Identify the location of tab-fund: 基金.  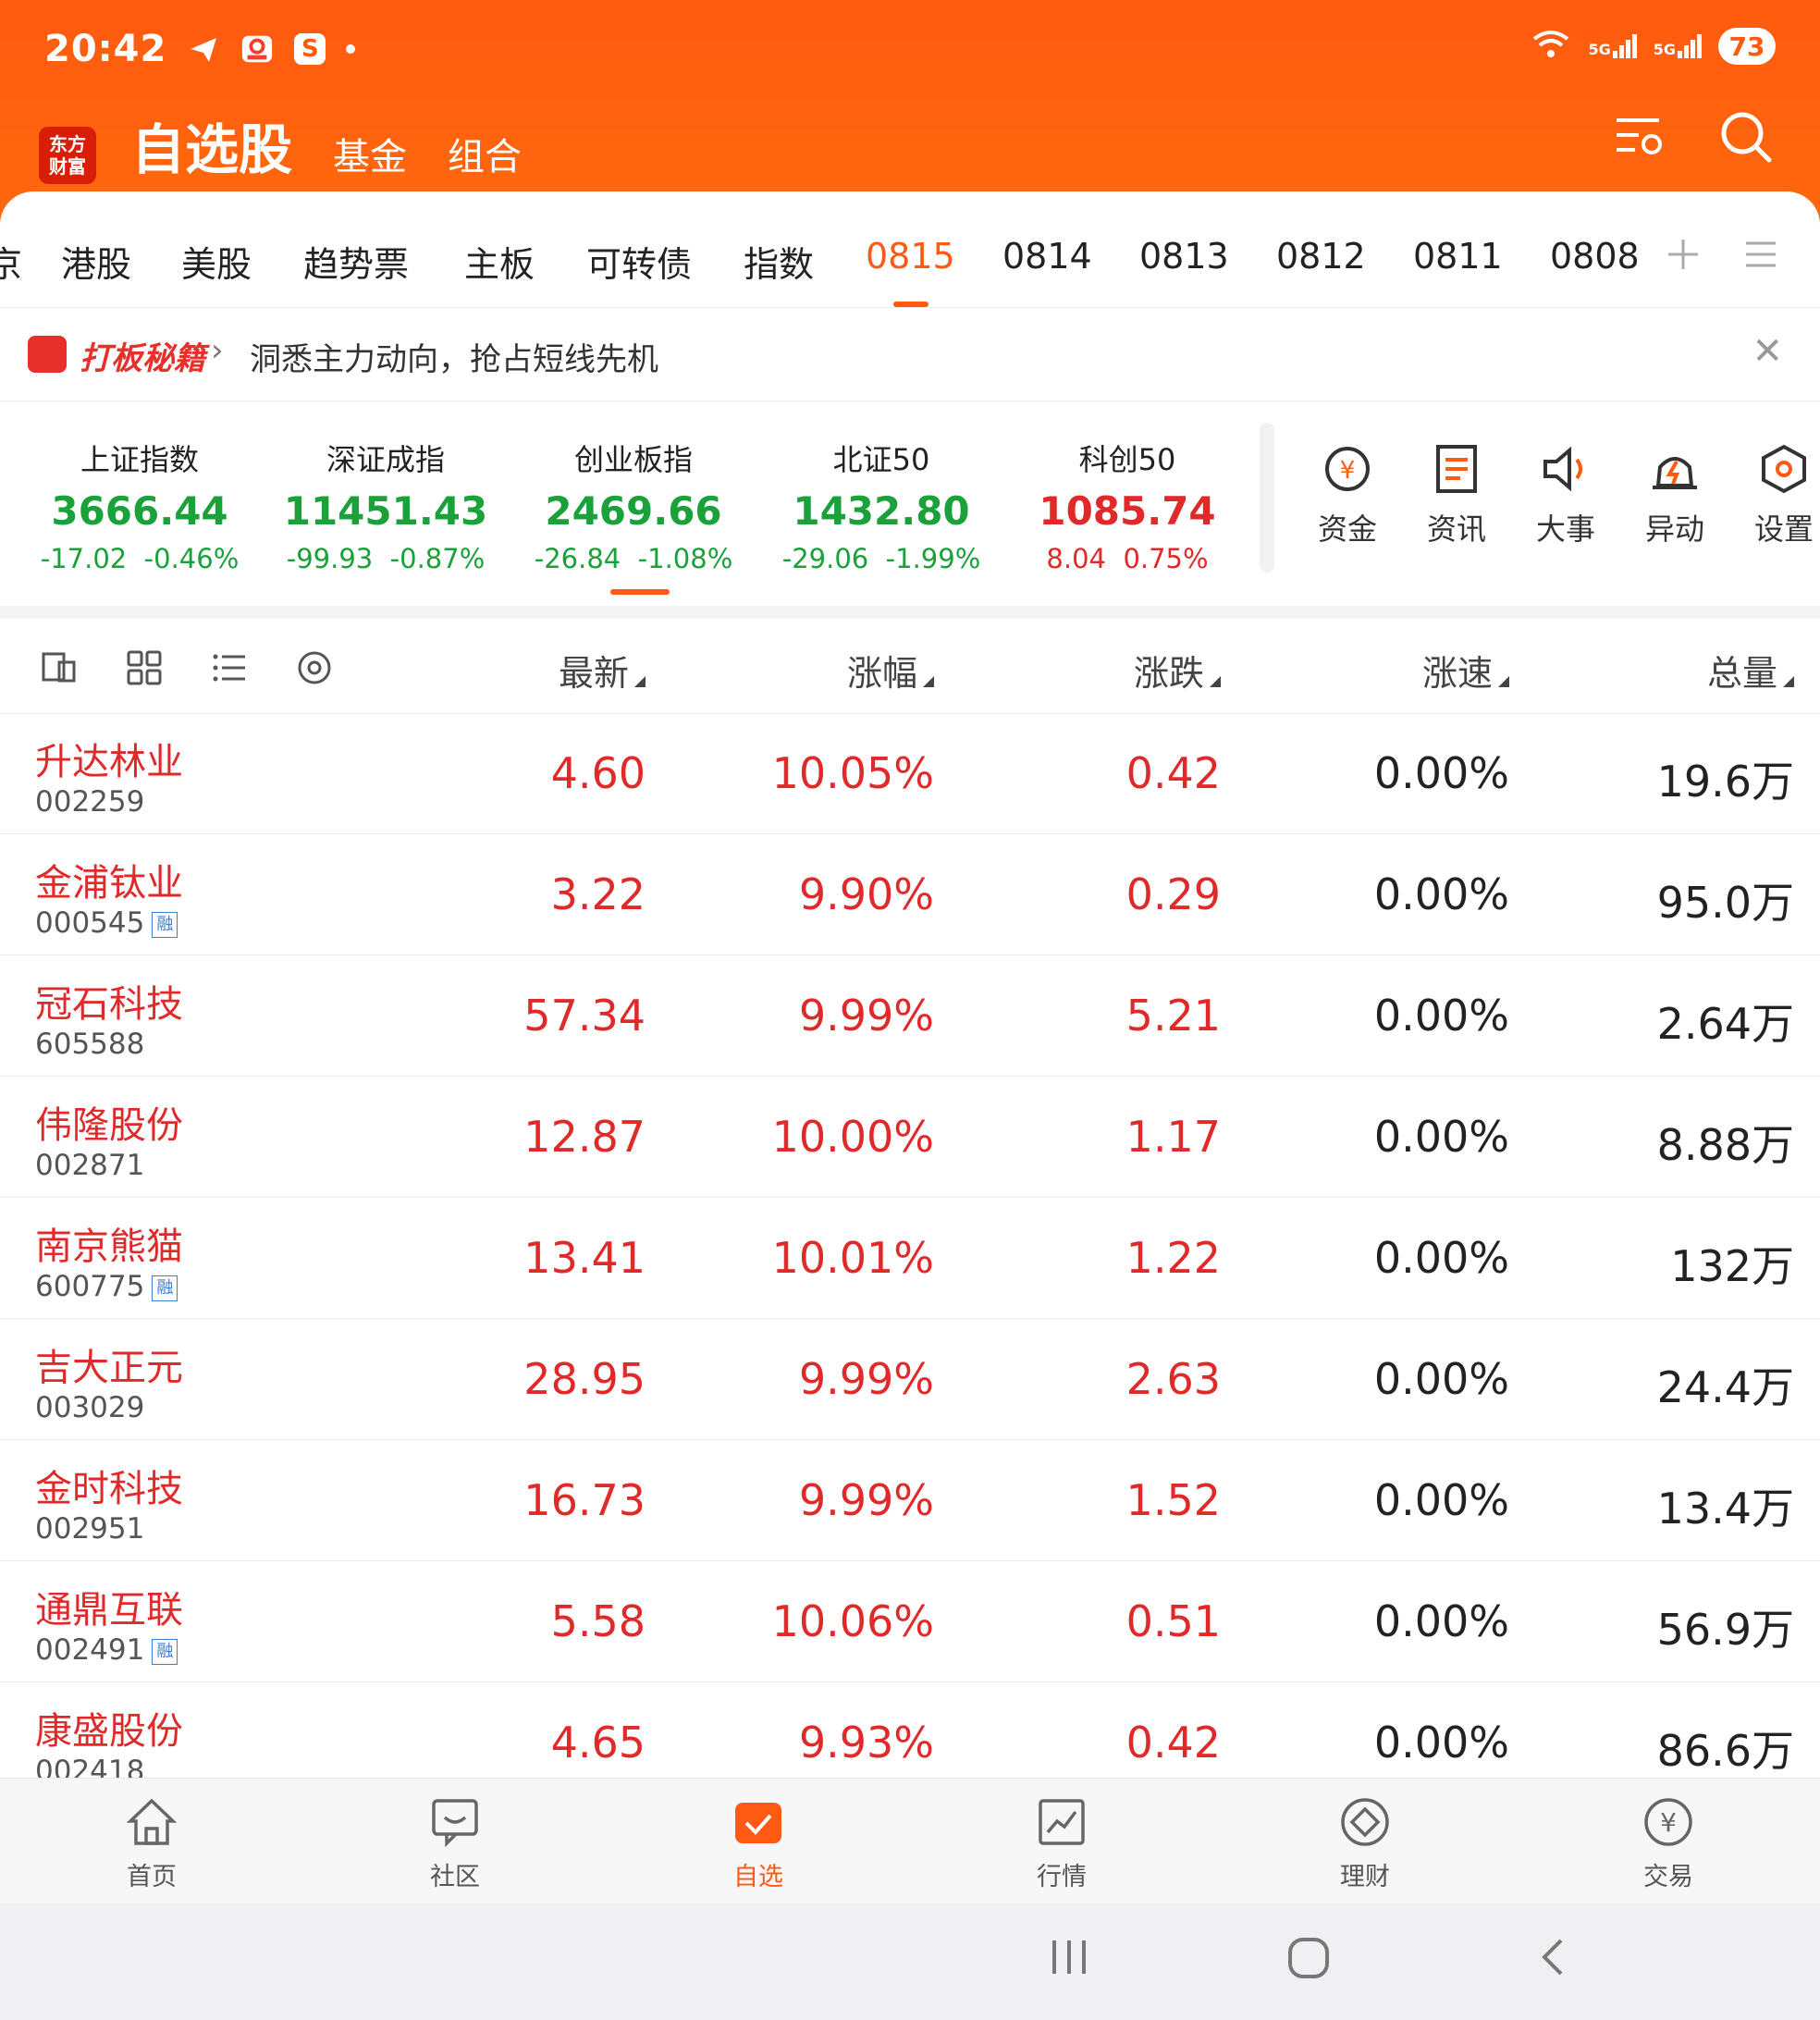
(370, 156).